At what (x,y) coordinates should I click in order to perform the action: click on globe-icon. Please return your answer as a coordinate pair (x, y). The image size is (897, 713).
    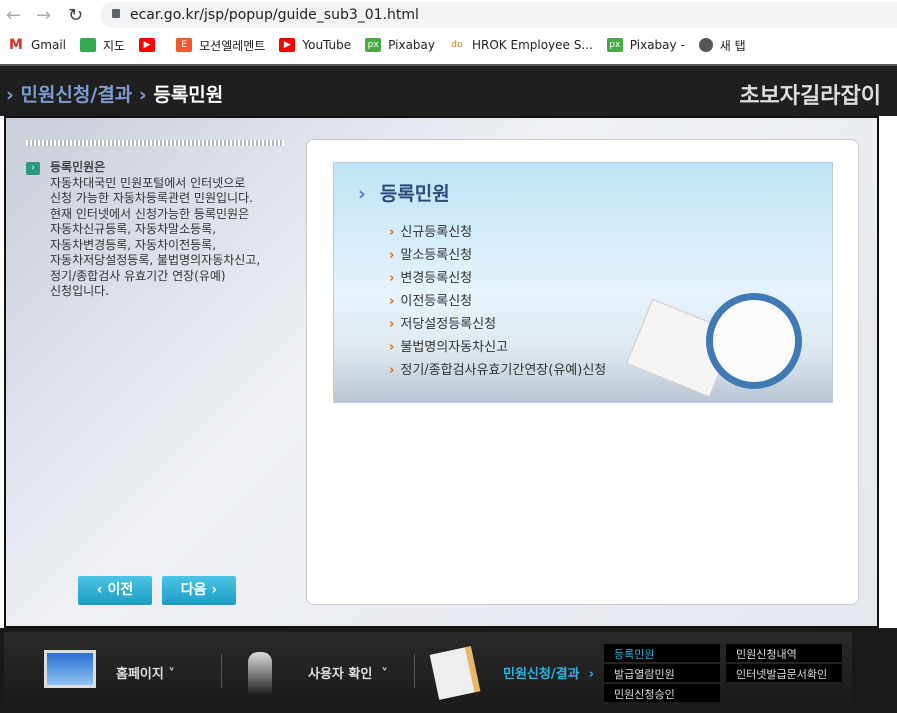
    Looking at the image, I should click on (705, 45).